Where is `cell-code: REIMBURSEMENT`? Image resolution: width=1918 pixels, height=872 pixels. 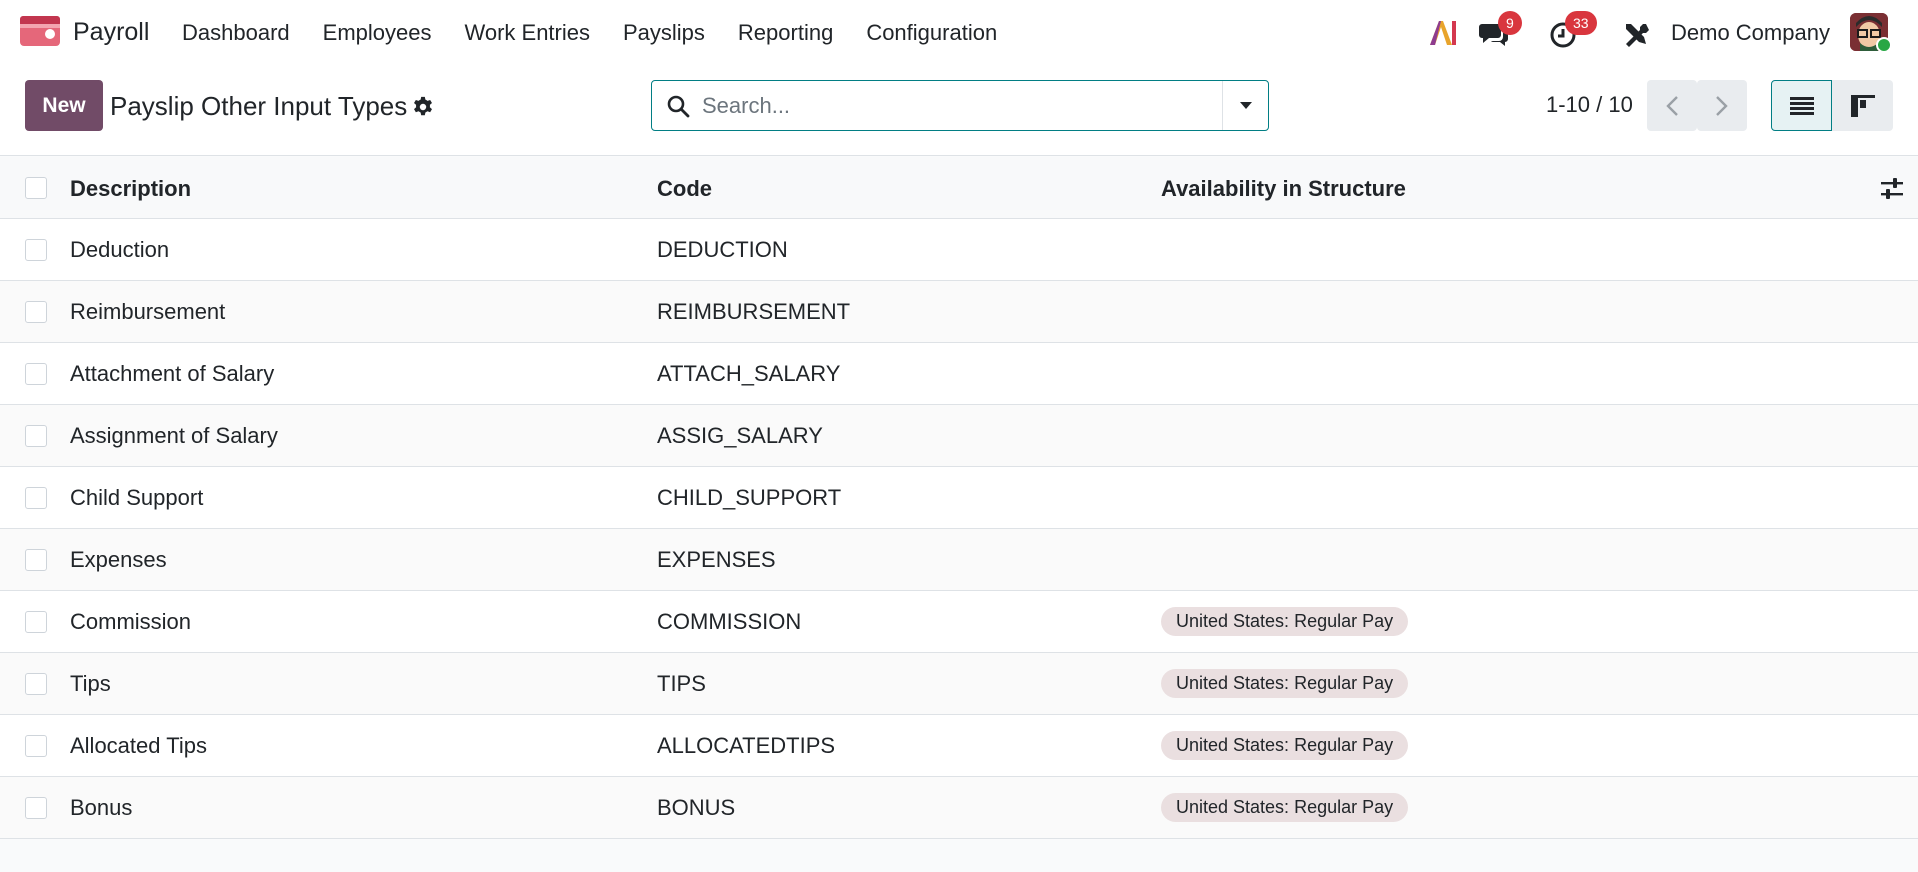
cell-code: REIMBURSEMENT is located at coordinates (754, 311).